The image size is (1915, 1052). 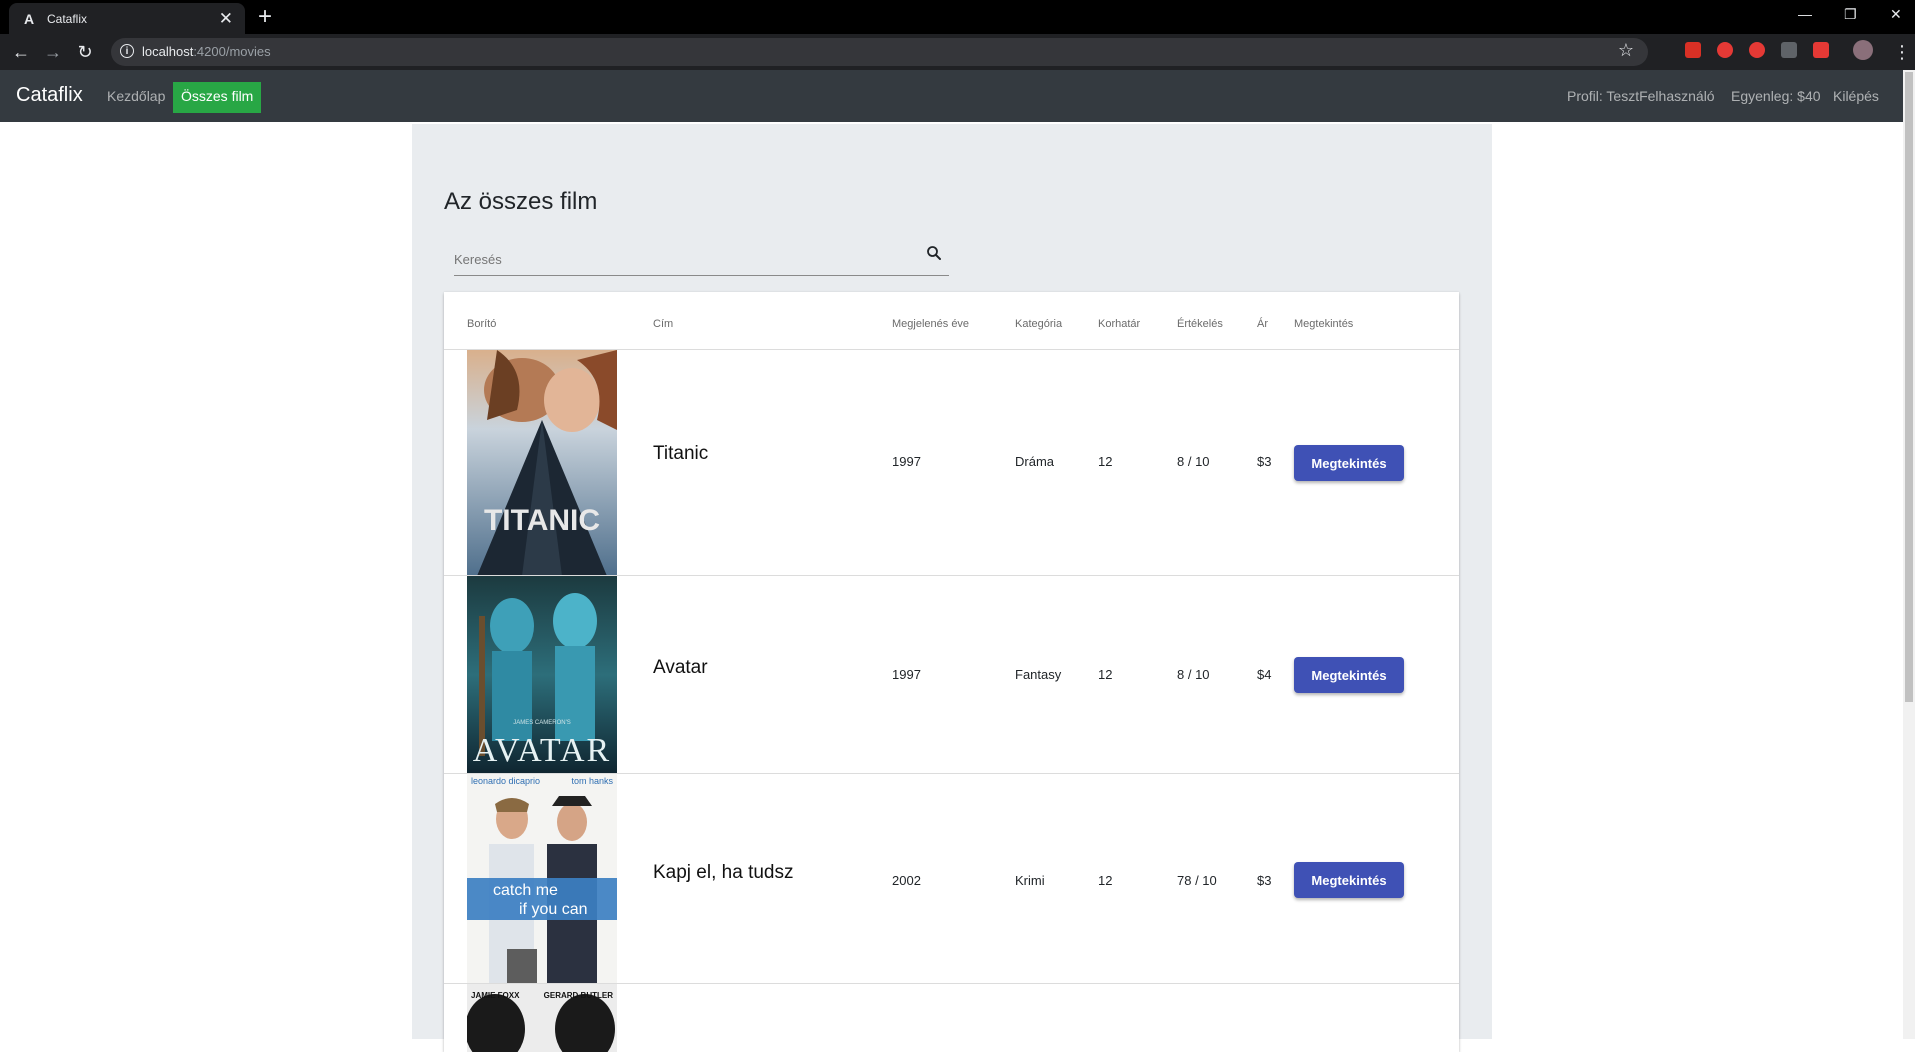 What do you see at coordinates (1197, 880) in the screenshot?
I see `movie-rating: 78 / 10` at bounding box center [1197, 880].